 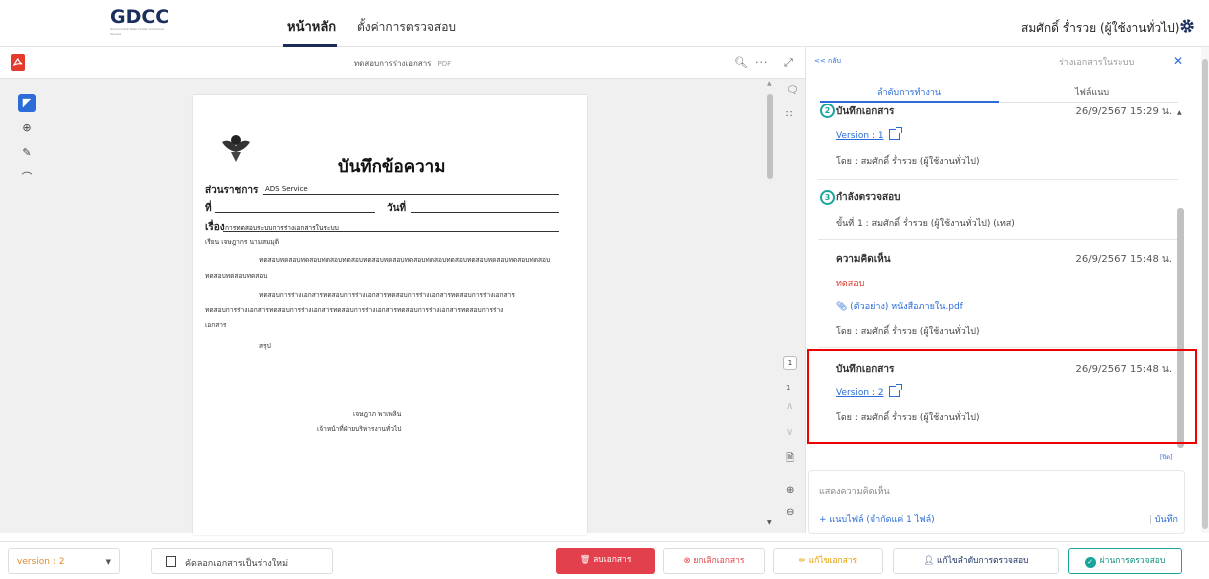 What do you see at coordinates (770, 306) in the screenshot?
I see `pdf-scrollbar: ▲ ▼` at bounding box center [770, 306].